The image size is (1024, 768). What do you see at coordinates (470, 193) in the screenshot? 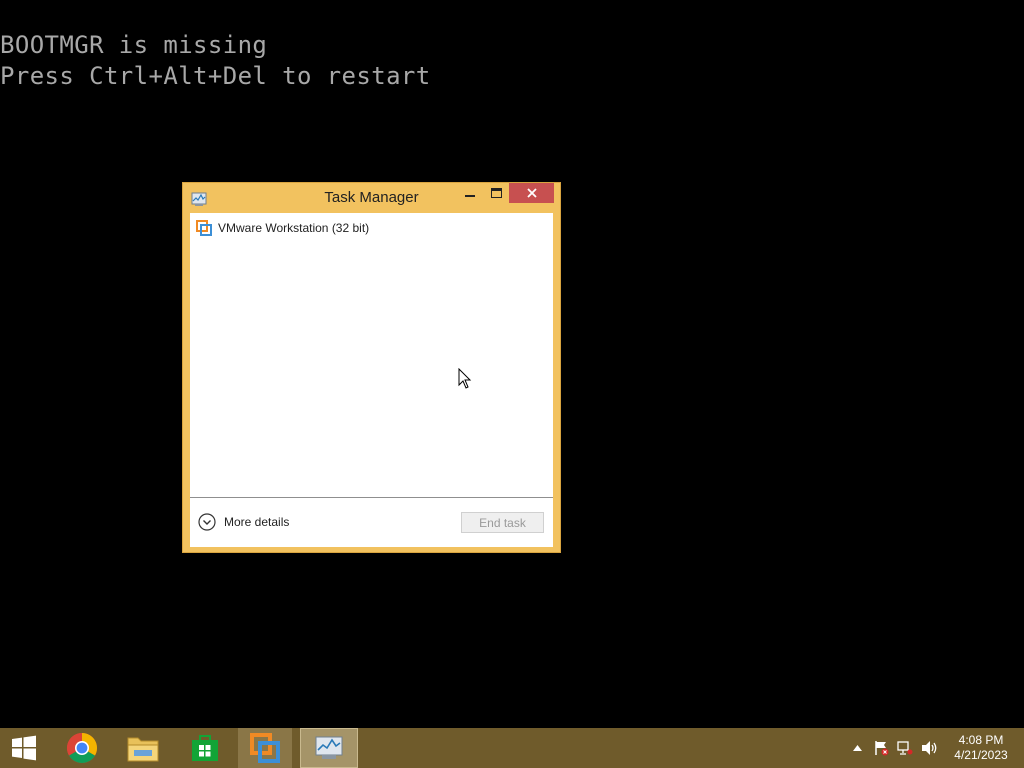
I see `minimize-button` at bounding box center [470, 193].